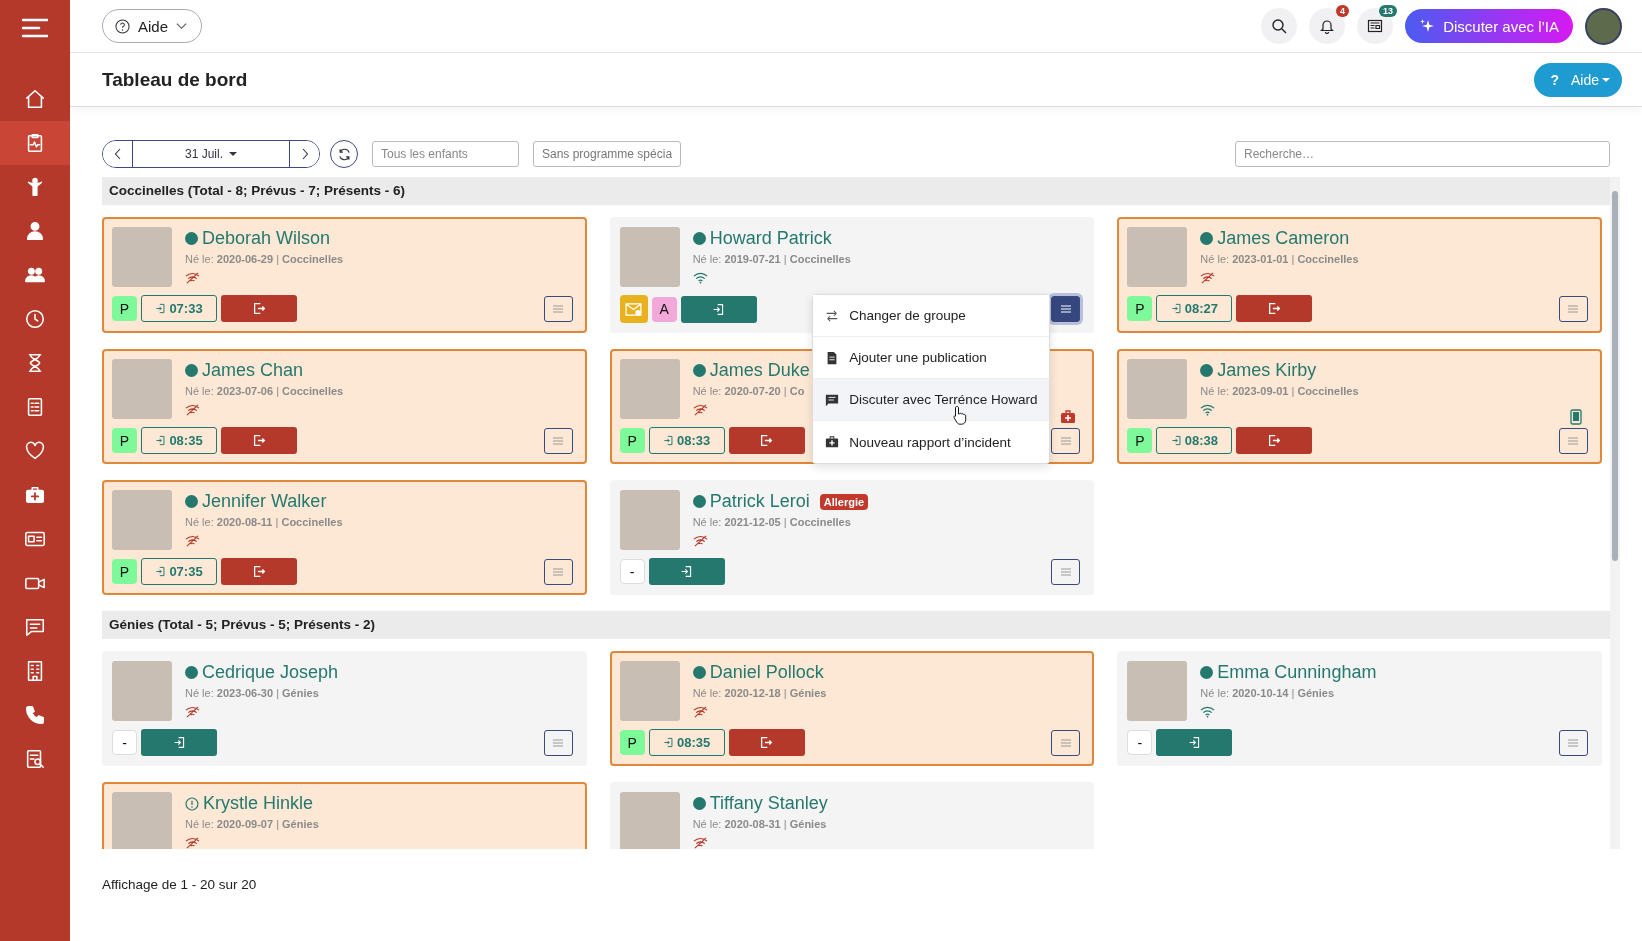 This screenshot has width=1642, height=941. What do you see at coordinates (1068, 417) in the screenshot?
I see `medical-kit-icon` at bounding box center [1068, 417].